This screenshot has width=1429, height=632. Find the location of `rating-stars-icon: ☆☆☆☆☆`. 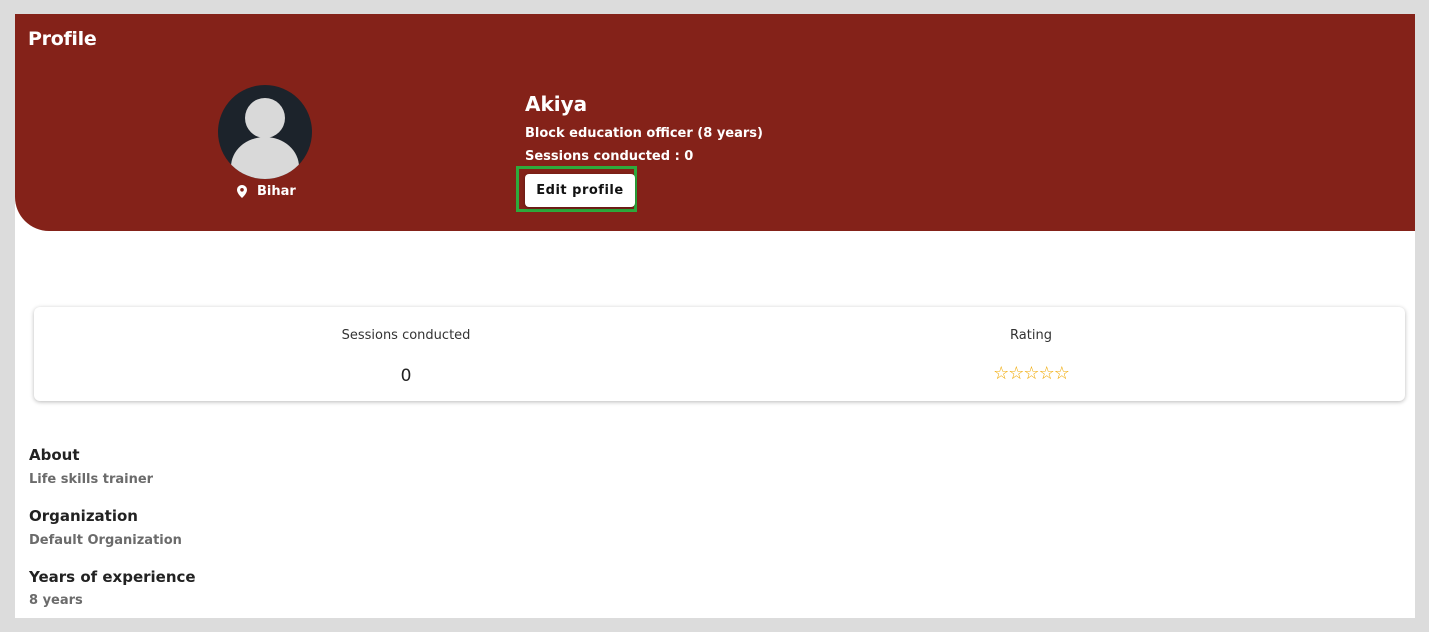

rating-stars-icon: ☆☆☆☆☆ is located at coordinates (1031, 373).